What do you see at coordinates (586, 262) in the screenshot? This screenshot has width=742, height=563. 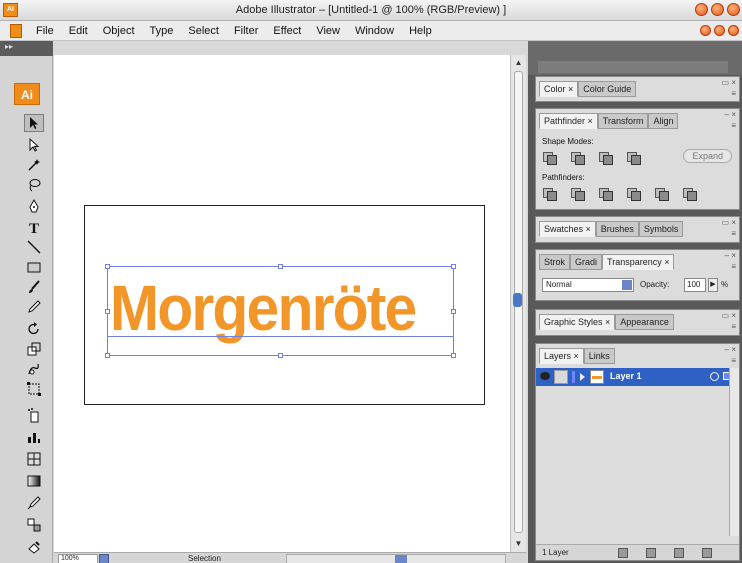 I see `tab-gradient: Gradi` at bounding box center [586, 262].